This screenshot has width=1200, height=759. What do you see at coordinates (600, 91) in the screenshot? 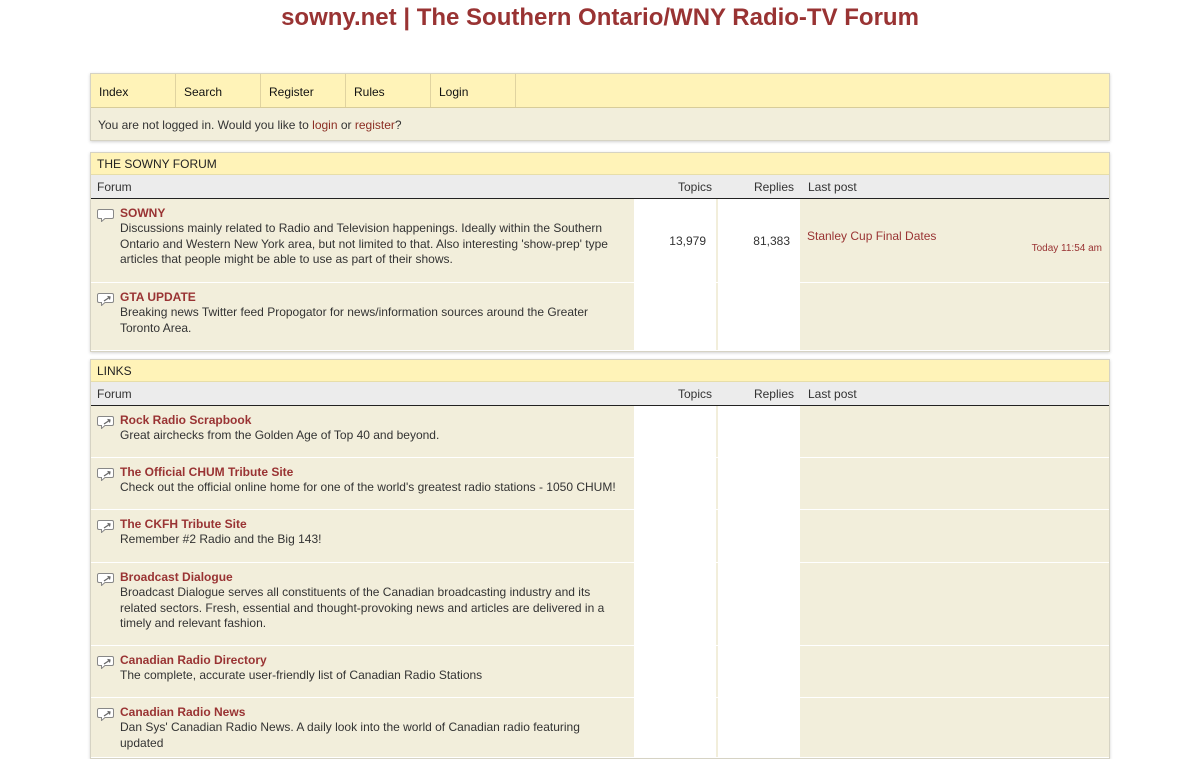
I see `nav-bar: Index Search Register Rules Login` at bounding box center [600, 91].